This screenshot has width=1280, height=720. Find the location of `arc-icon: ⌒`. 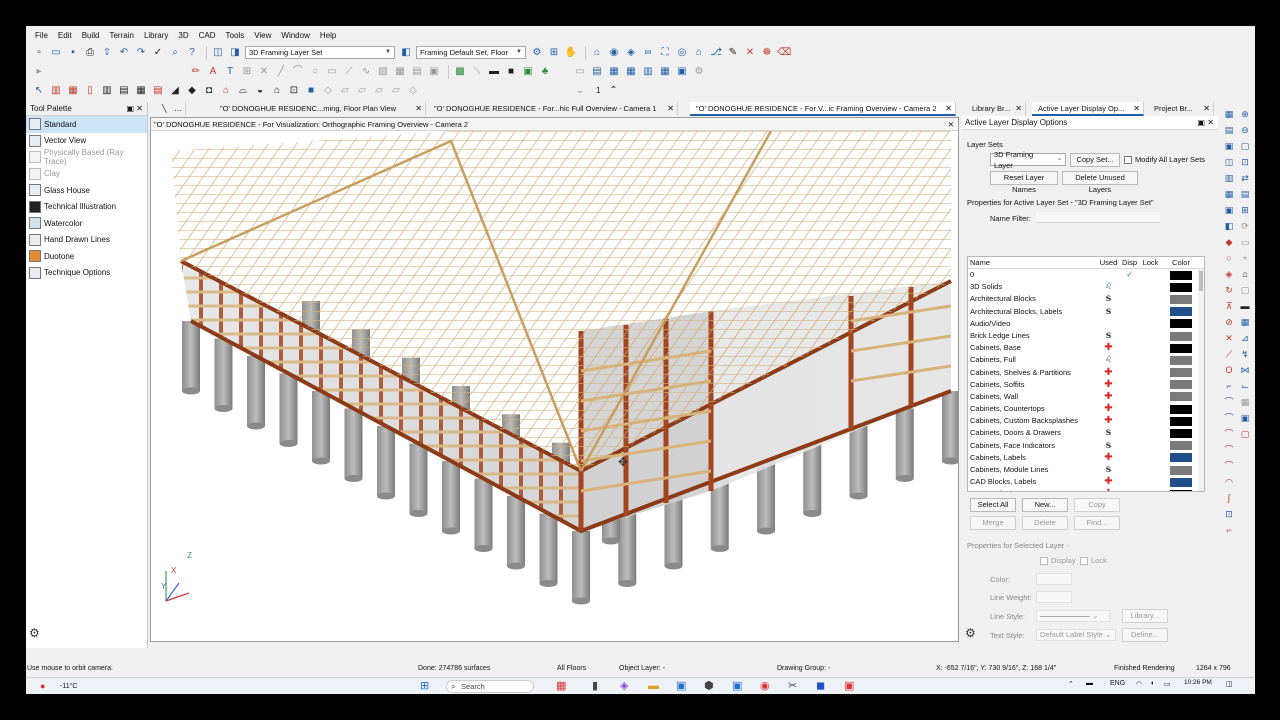

arc-icon: ⌒ is located at coordinates (298, 72).